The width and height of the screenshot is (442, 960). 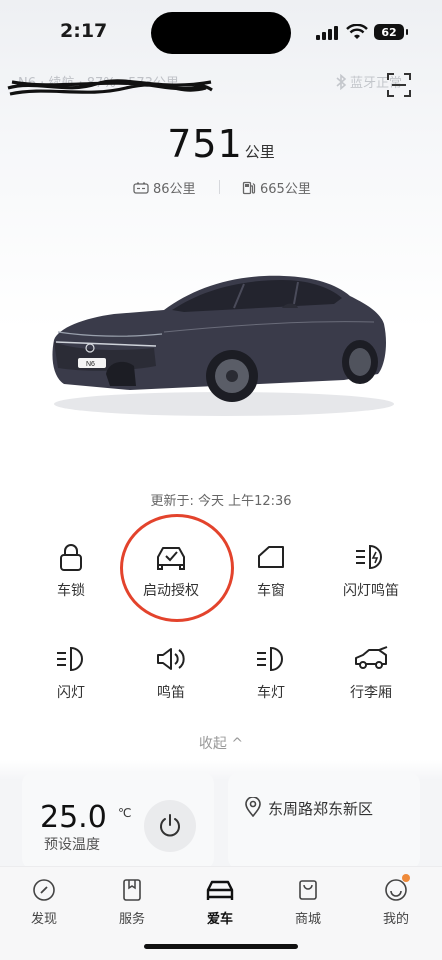 I want to click on tab-label: 我的, so click(x=395, y=919).